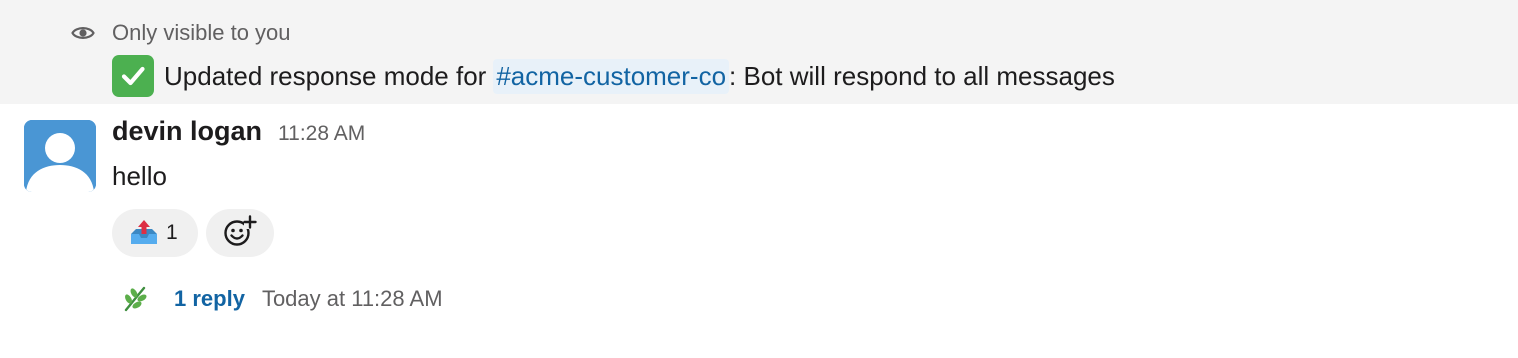 This screenshot has height=358, width=1518. What do you see at coordinates (922, 75) in the screenshot?
I see `ephemeral-text-suffix: : Bot will respond to all messages` at bounding box center [922, 75].